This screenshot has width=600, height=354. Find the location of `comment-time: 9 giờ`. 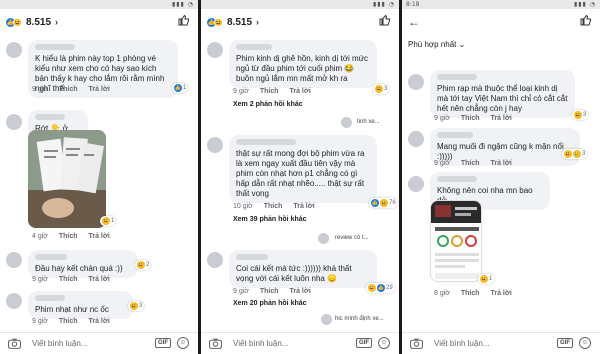

comment-time: 9 giờ is located at coordinates (40, 279).